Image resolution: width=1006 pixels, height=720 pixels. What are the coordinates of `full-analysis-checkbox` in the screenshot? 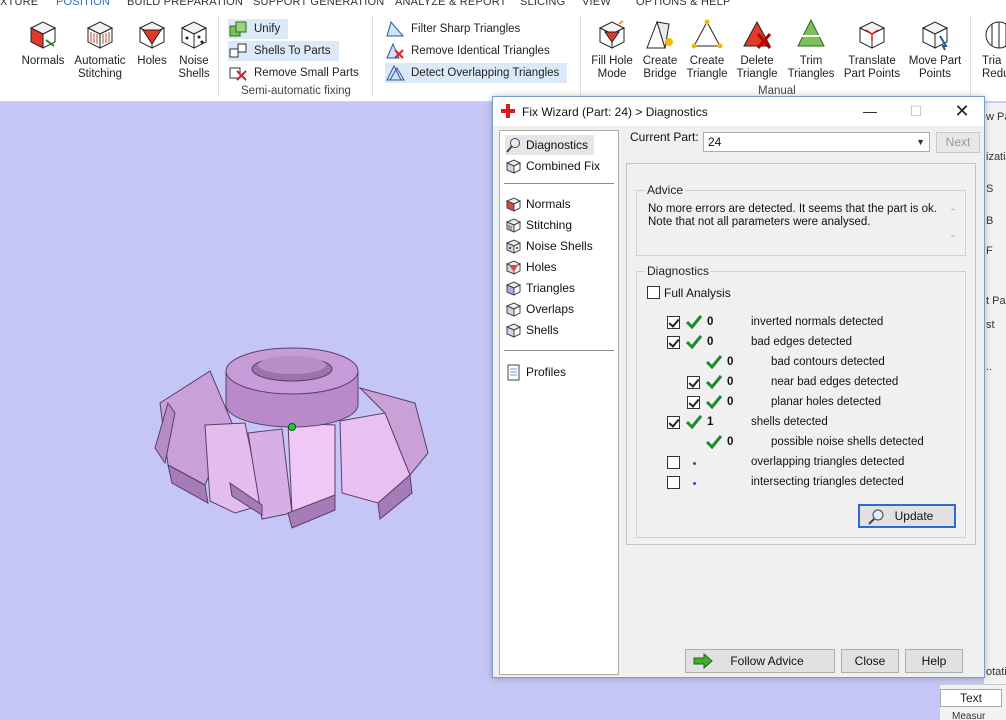 It's located at (653, 292).